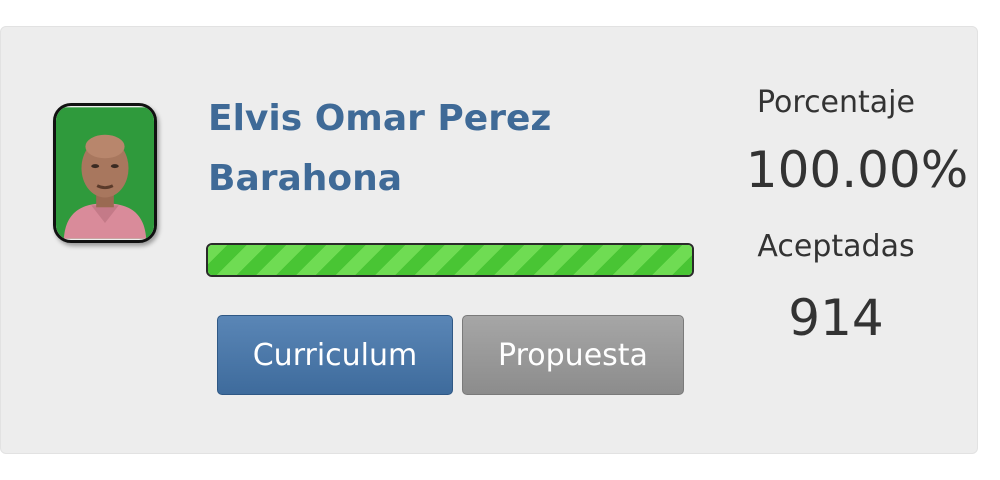 The height and width of the screenshot is (480, 1000). I want to click on accepted-value: 914, so click(836, 318).